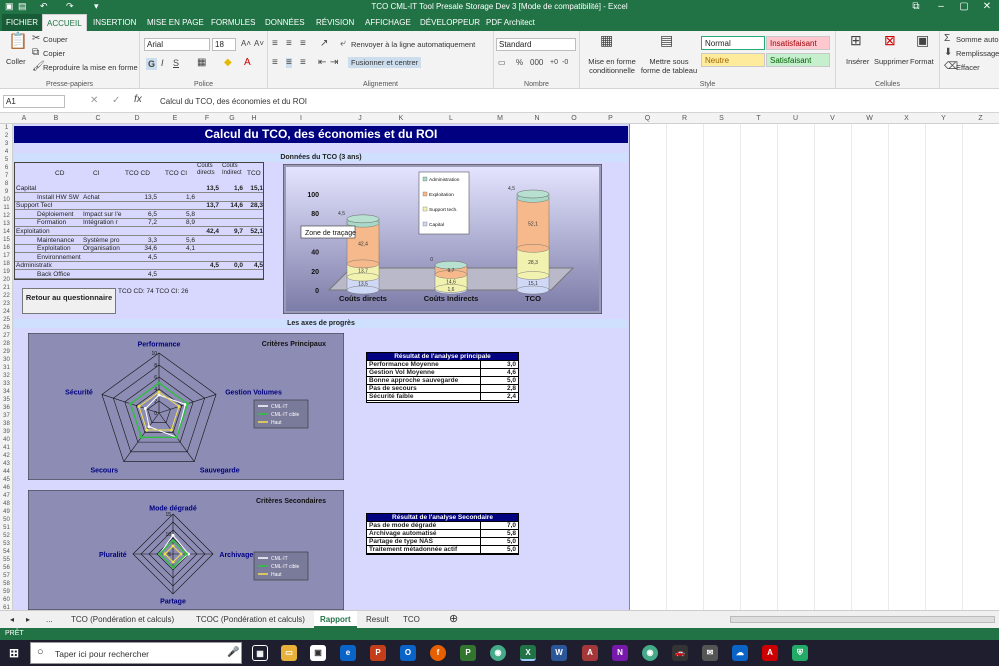 This screenshot has width=999, height=666. Describe the element at coordinates (335, 619) in the screenshot. I see `sheet-tab-rapport: Rapport` at that location.